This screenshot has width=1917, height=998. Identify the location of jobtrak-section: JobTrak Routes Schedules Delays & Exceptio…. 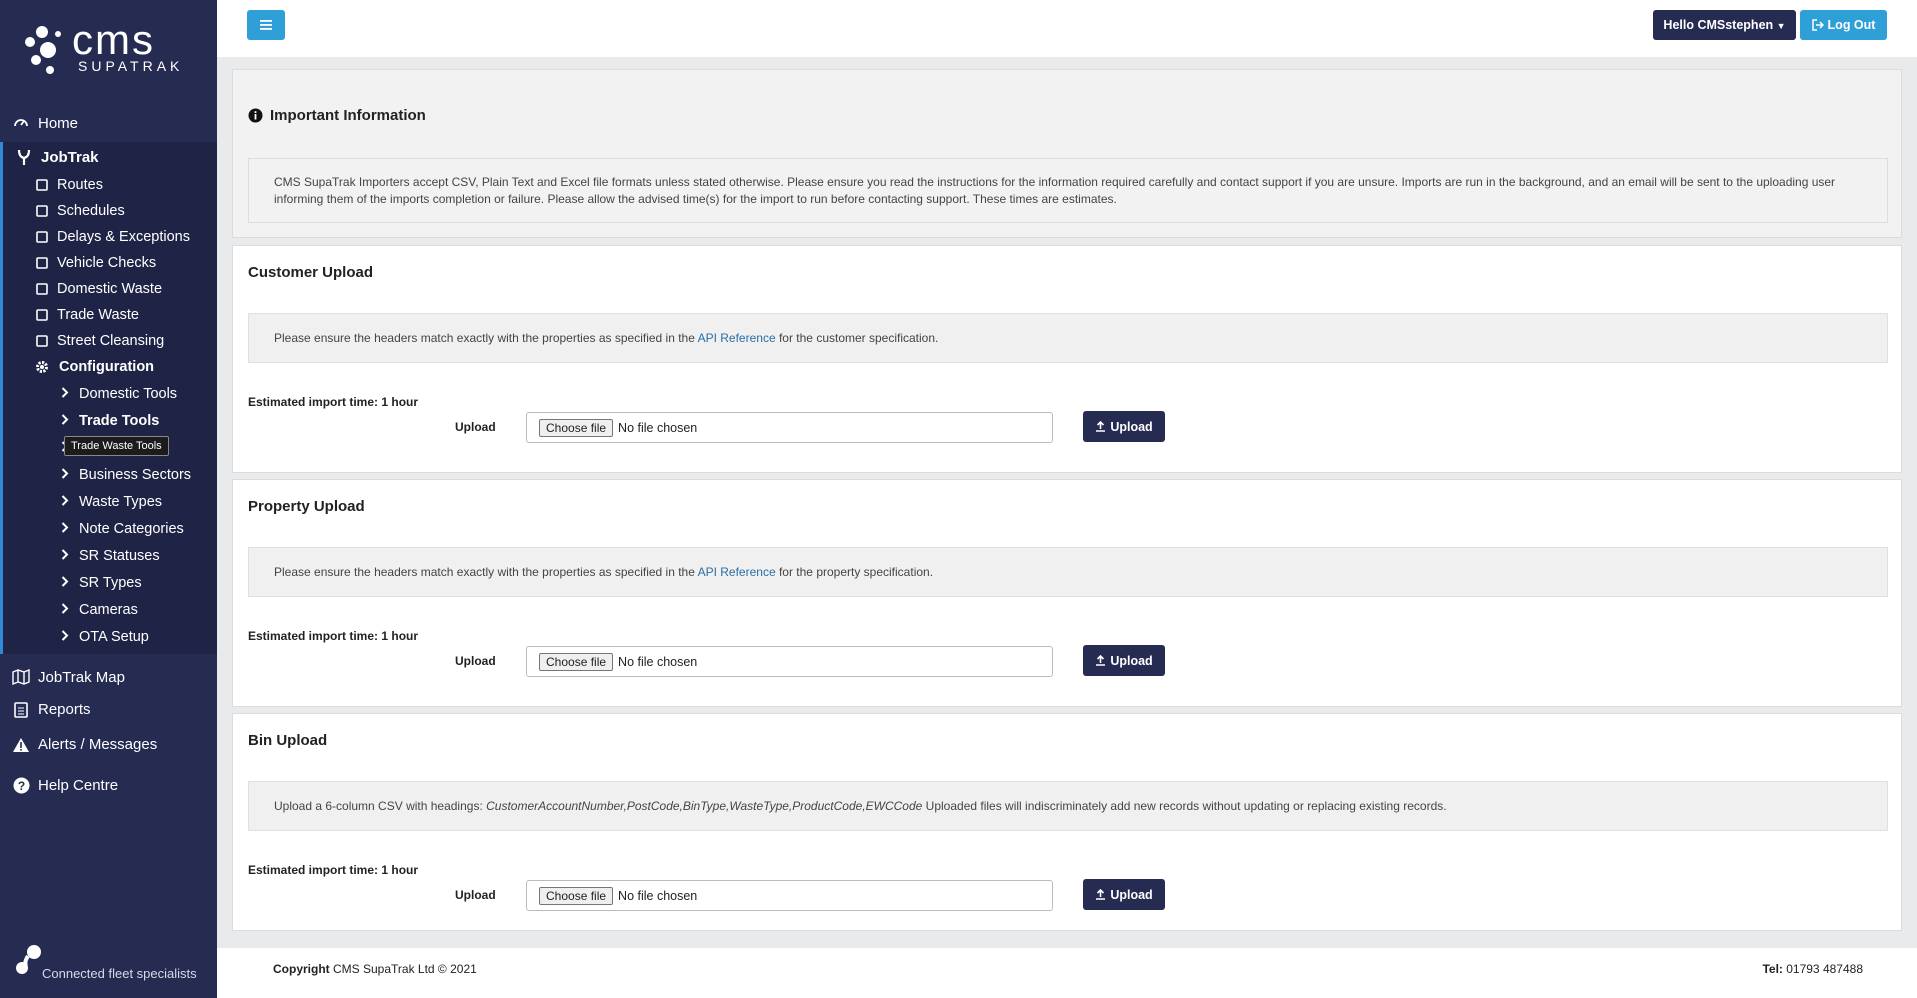
(108, 398).